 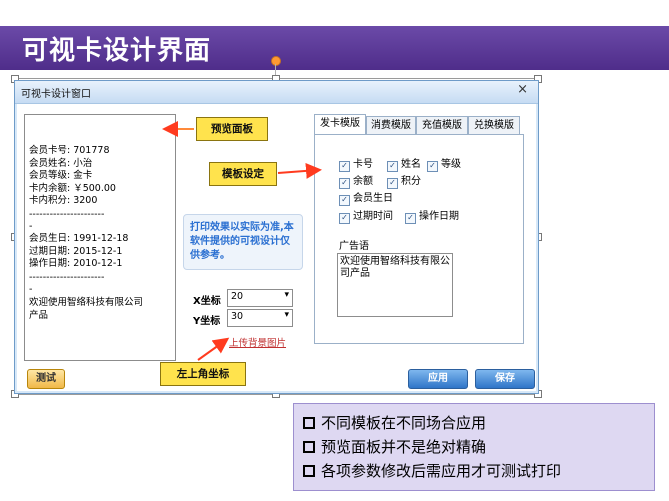 I want to click on arrow-to-template-settings, so click(x=299, y=170).